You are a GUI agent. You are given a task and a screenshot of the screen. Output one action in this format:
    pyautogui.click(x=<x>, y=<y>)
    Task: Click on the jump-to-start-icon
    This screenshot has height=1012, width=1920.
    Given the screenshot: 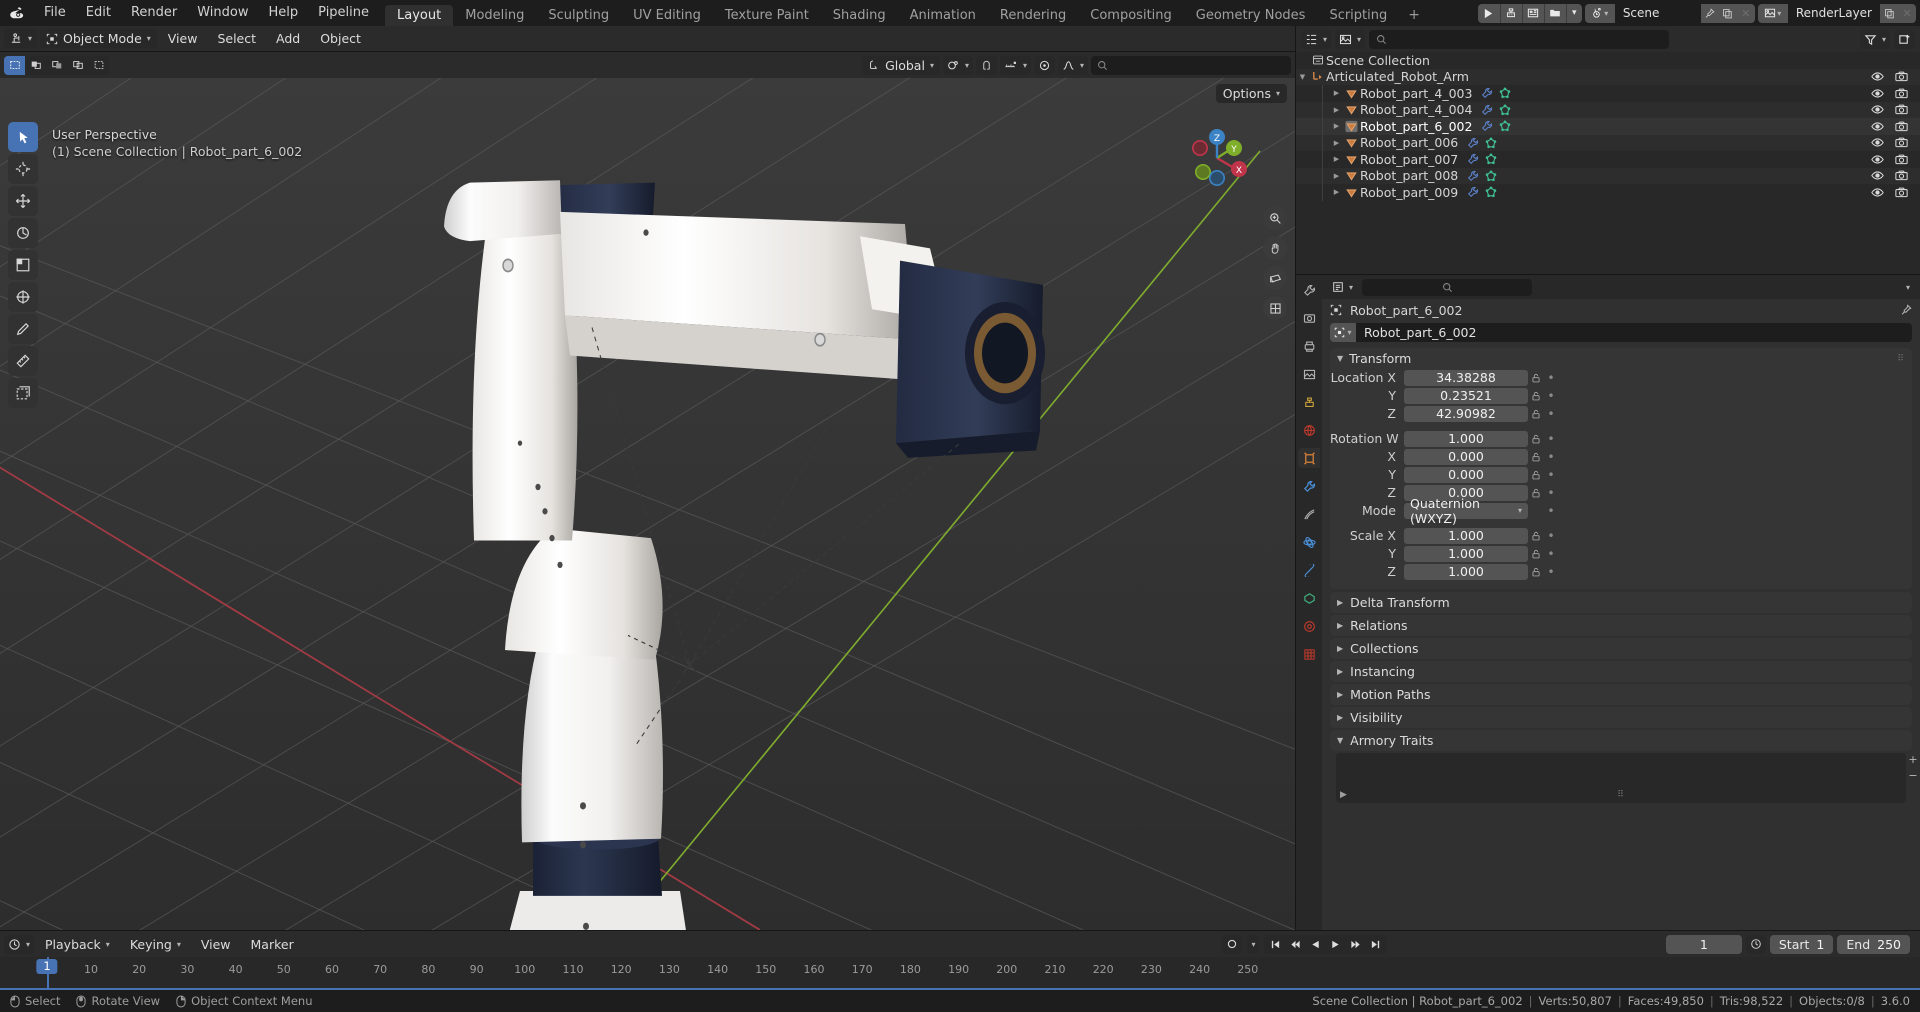 What is the action you would take?
    pyautogui.click(x=1275, y=944)
    